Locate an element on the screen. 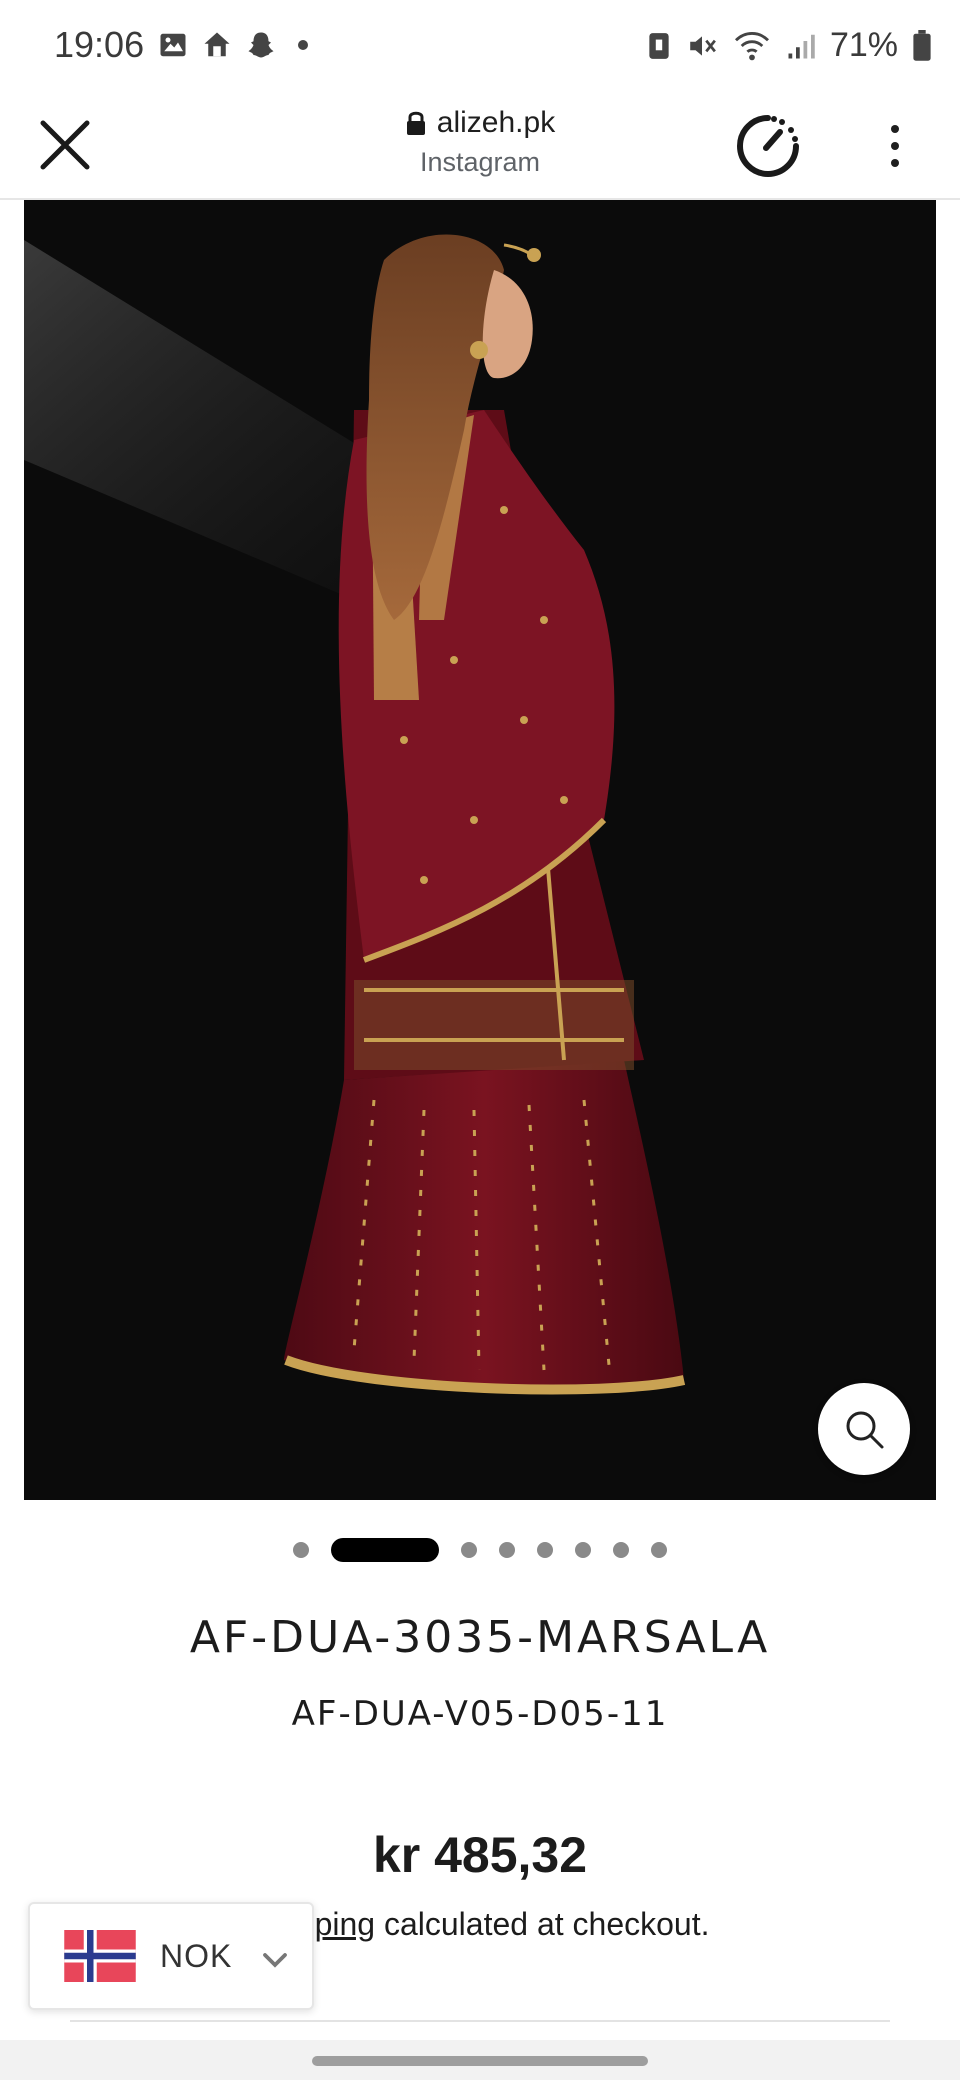 This screenshot has height=2080, width=960. gesture-handle is located at coordinates (480, 2061).